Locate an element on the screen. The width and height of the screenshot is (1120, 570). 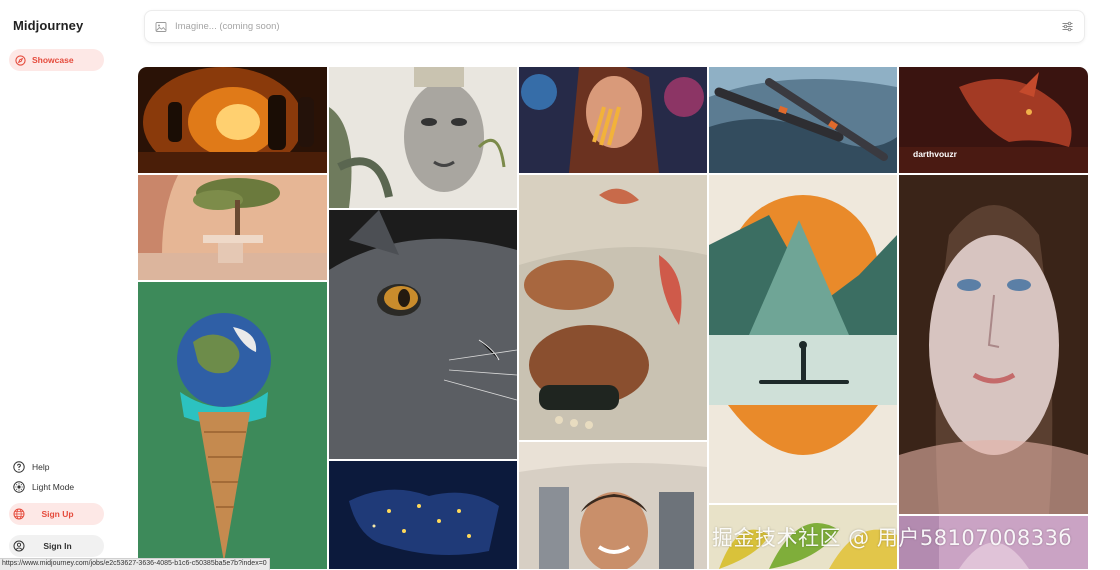
gray-cat-closeup-image is located at coordinates (423, 334).